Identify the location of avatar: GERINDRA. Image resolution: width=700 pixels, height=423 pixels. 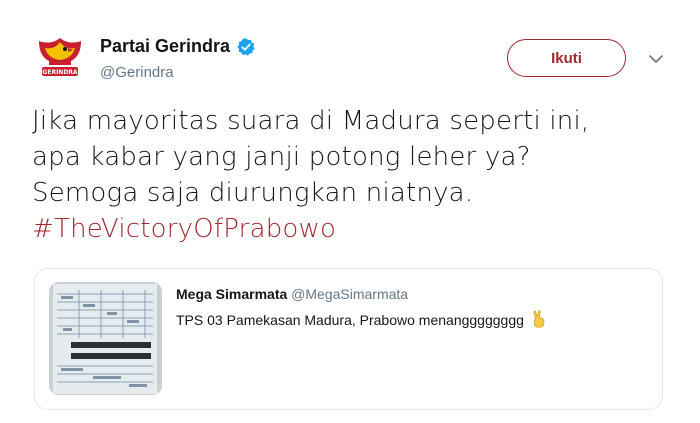
(60, 60).